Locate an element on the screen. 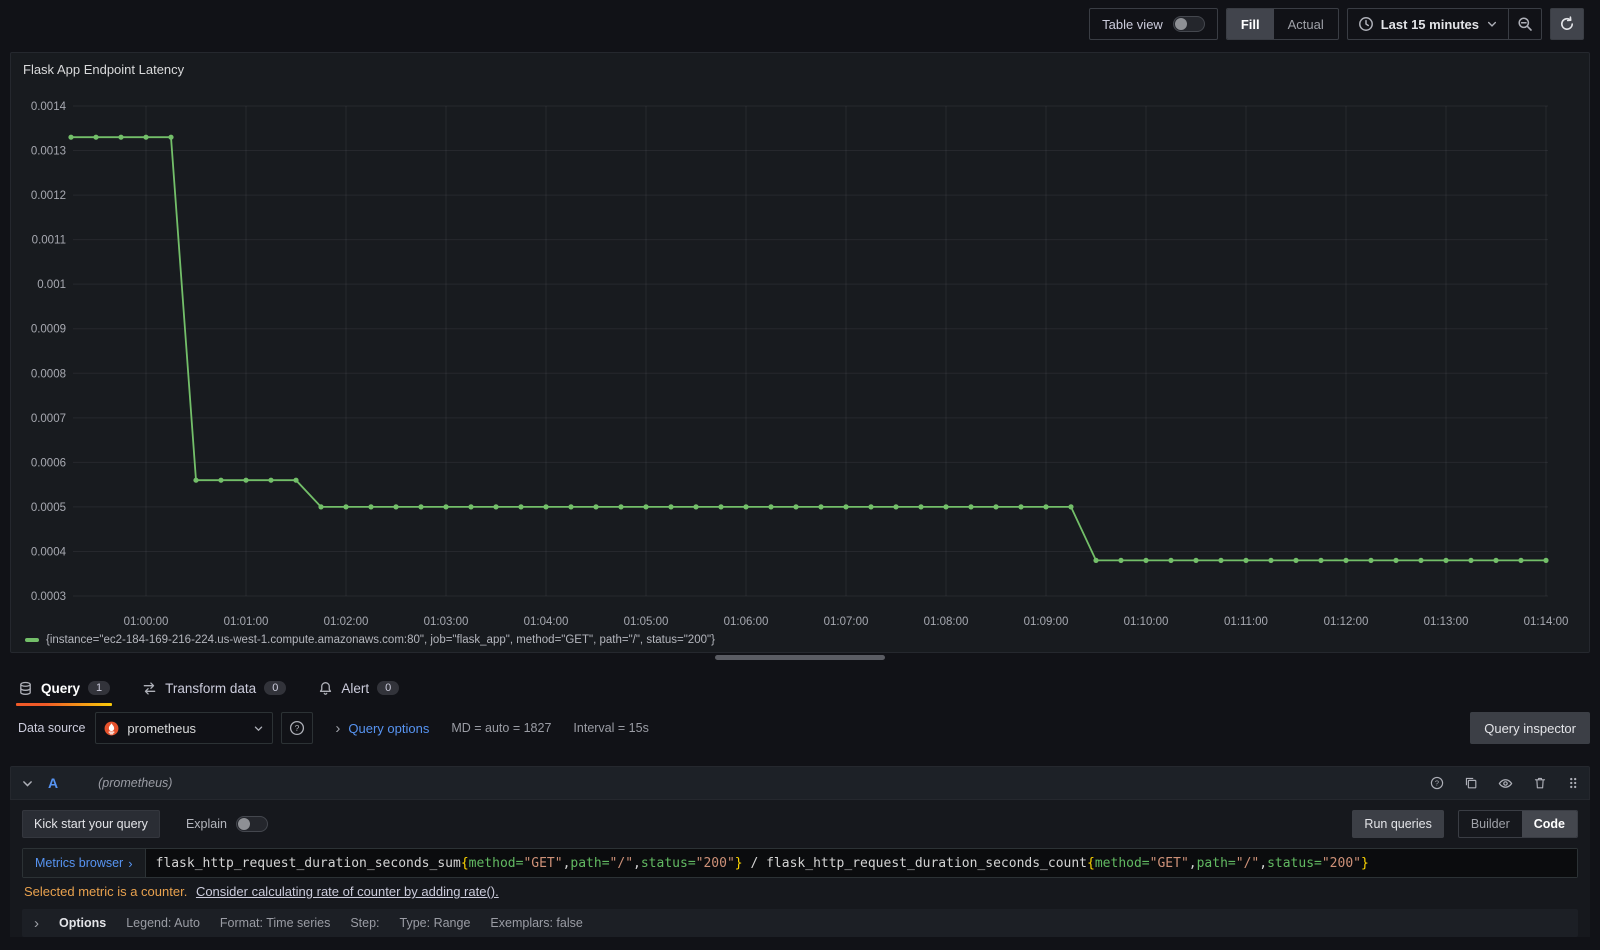 This screenshot has height=950, width=1600. y-tick-label: 0.0013 is located at coordinates (48, 152).